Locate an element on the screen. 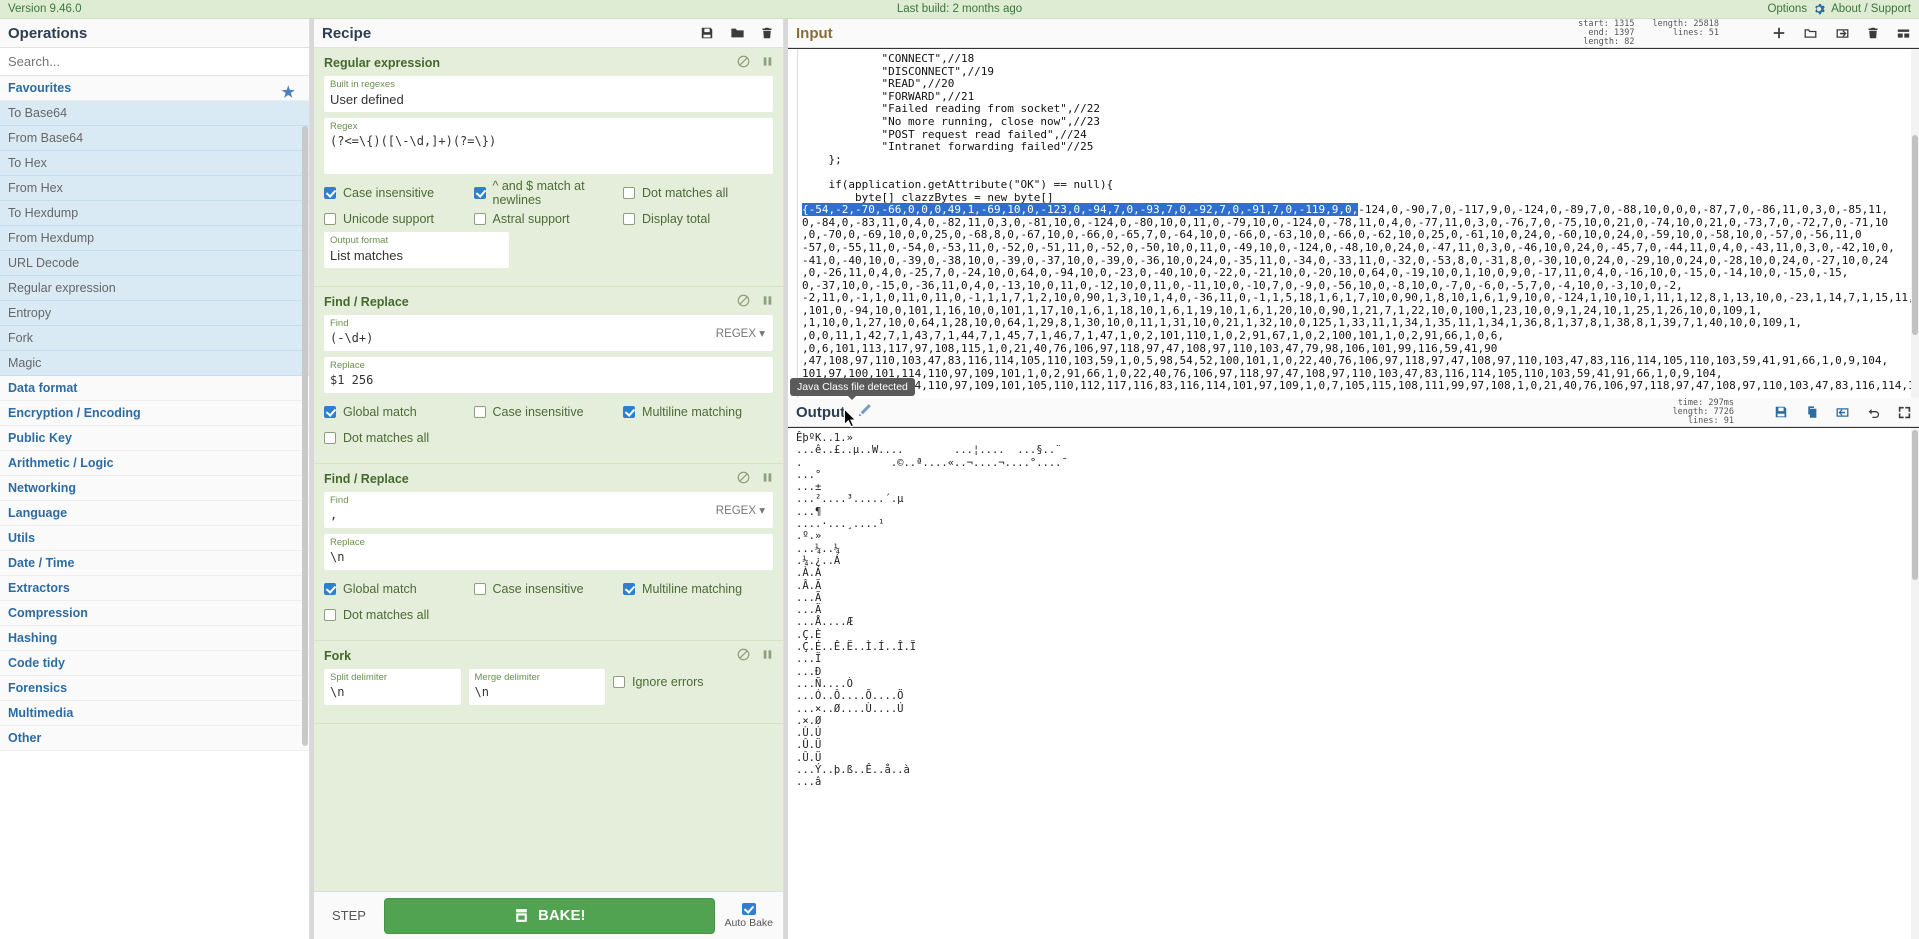 This screenshot has height=939, width=1919. maximise-icon is located at coordinates (1904, 412).